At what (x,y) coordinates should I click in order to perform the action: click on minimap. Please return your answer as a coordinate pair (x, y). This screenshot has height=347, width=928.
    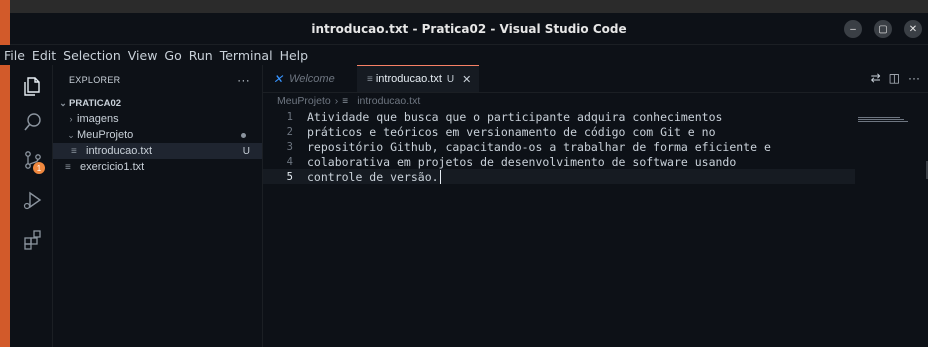
    Looking at the image, I should click on (883, 120).